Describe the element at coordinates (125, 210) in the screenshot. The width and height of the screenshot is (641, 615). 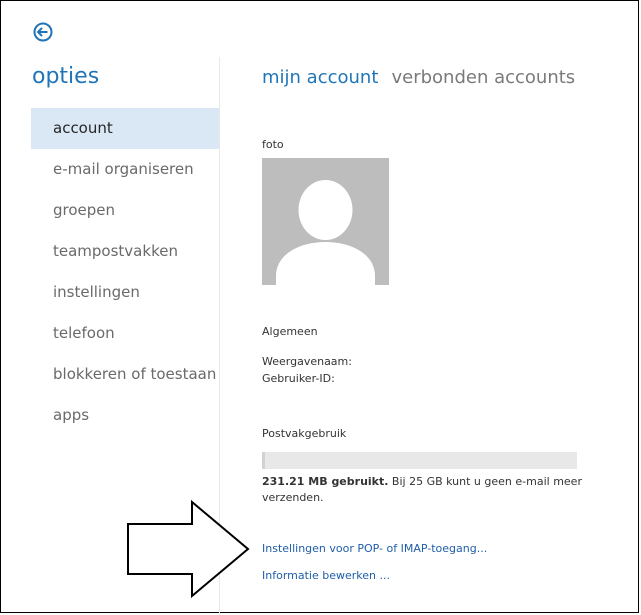
I see `sidebar-item-groups: groepen` at that location.